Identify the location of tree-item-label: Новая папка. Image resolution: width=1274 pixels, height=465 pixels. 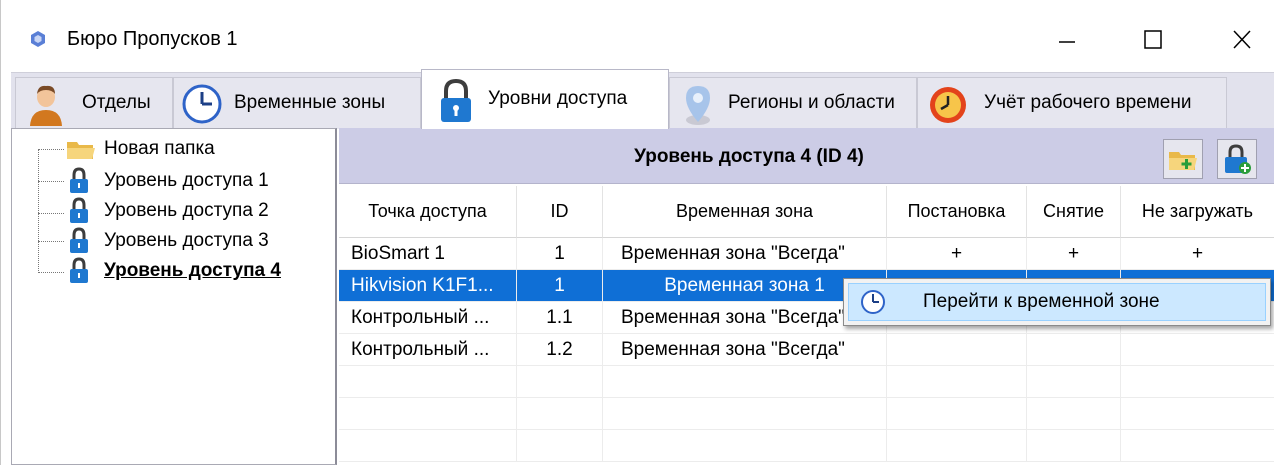
(159, 148).